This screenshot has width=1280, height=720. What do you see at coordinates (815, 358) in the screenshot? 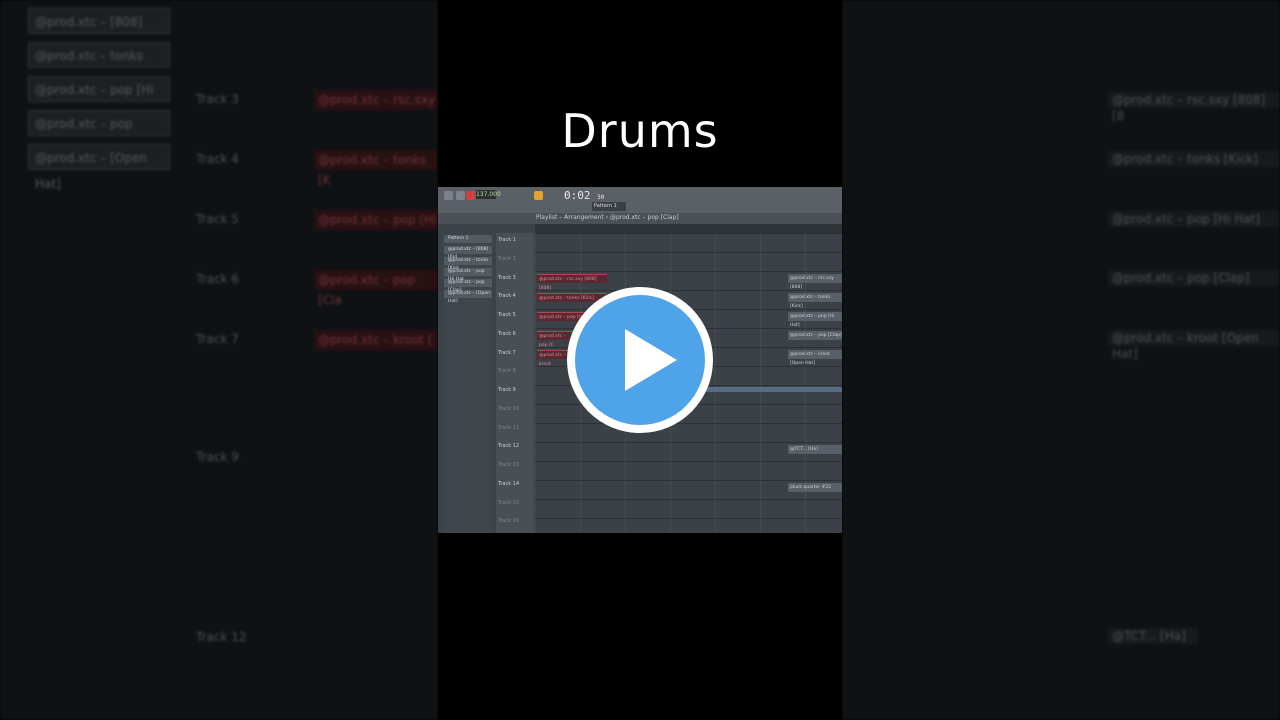
I see `clip: @prod.xtc – kroot [Open Hat]` at bounding box center [815, 358].